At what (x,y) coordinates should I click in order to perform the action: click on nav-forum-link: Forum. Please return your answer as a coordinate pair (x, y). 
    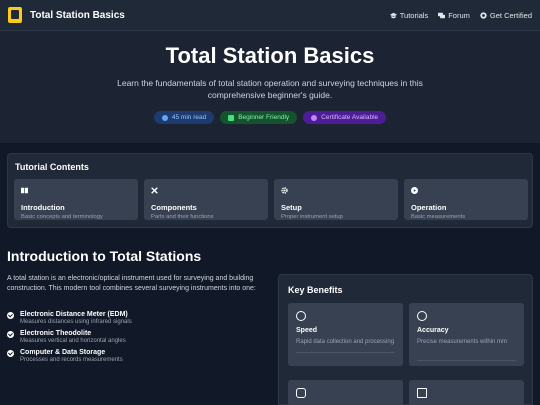
    Looking at the image, I should click on (454, 15).